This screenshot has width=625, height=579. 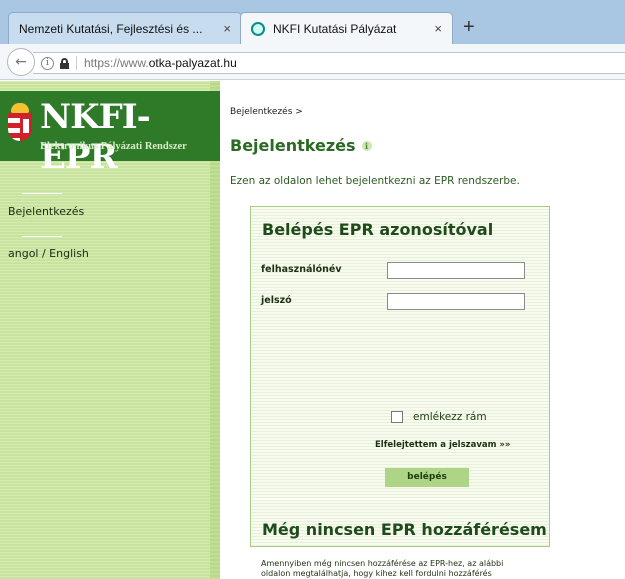 What do you see at coordinates (400, 499) in the screenshot?
I see `panel-divider` at bounding box center [400, 499].